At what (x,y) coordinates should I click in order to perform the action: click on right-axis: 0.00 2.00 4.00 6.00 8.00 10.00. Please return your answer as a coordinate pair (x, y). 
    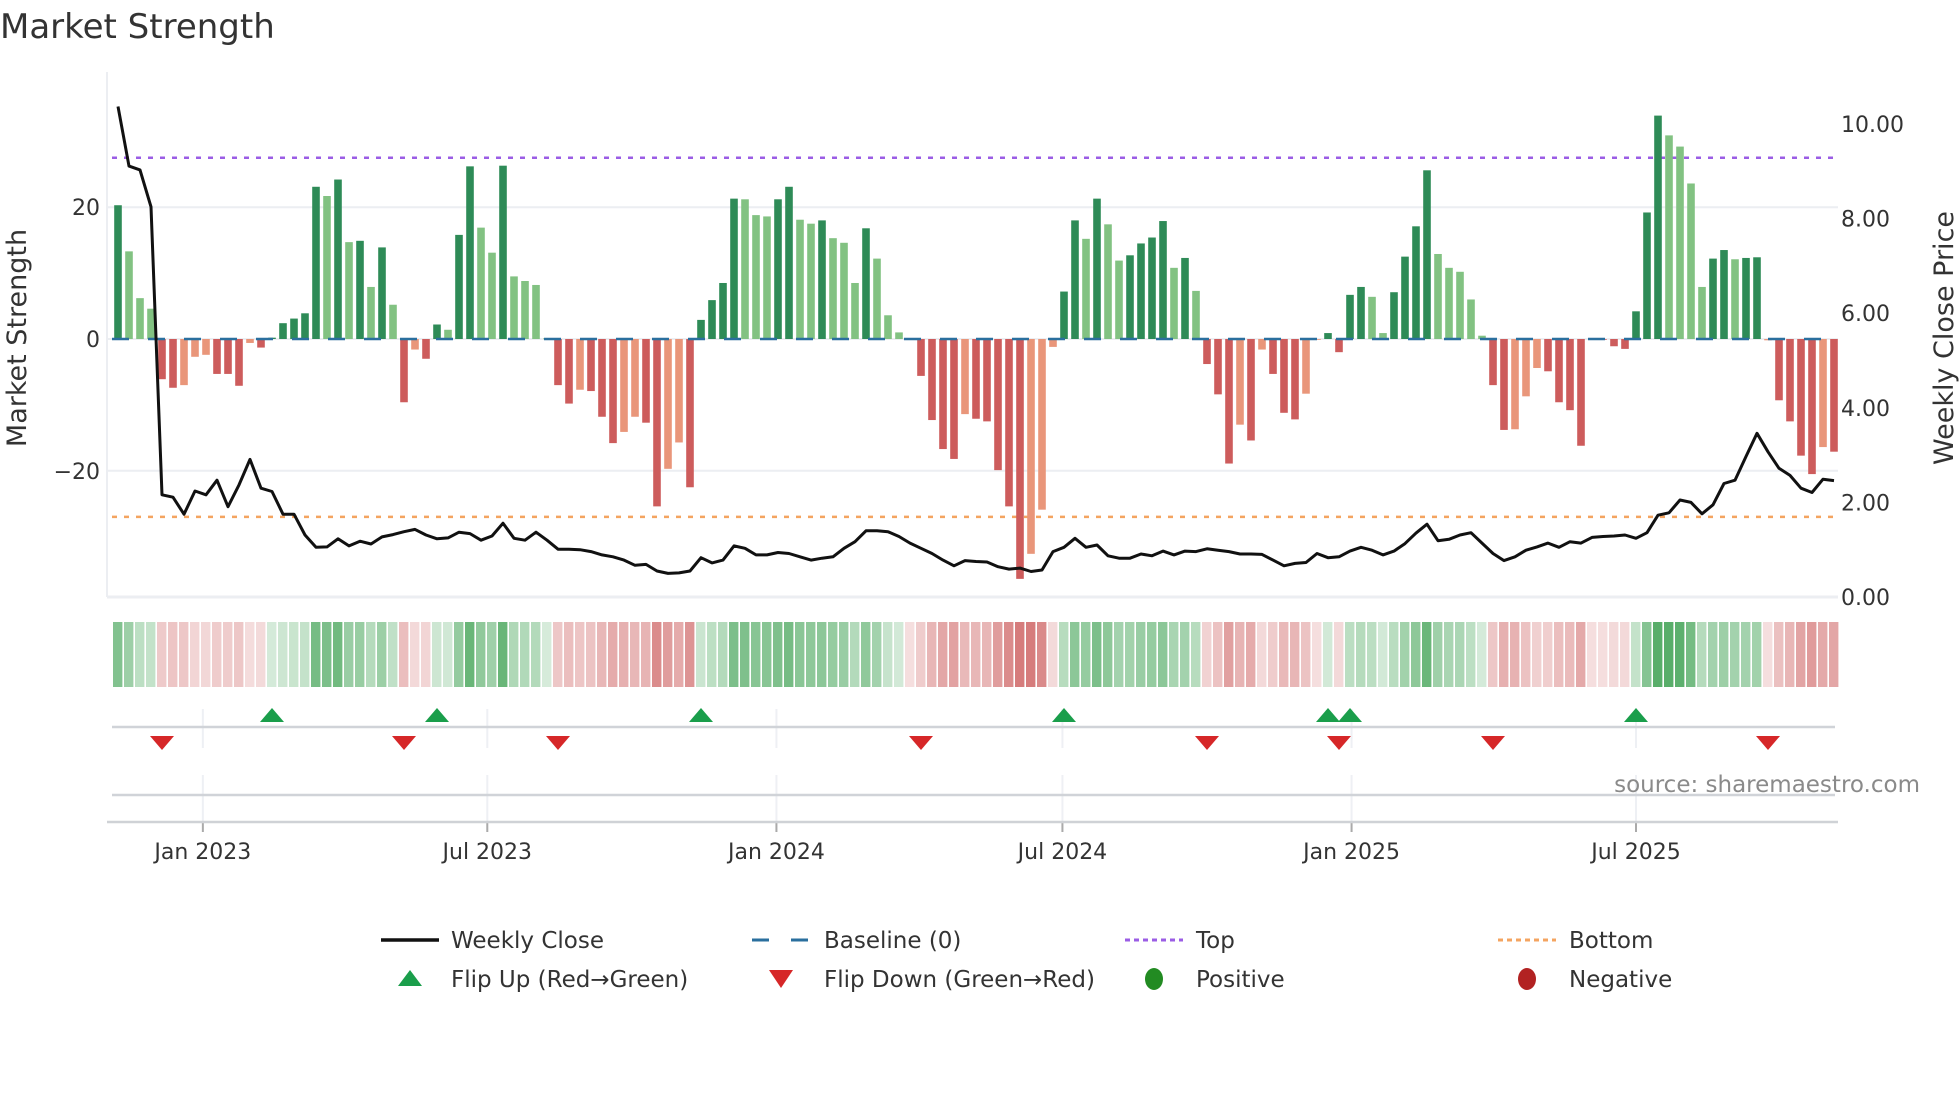
    Looking at the image, I should click on (1872, 362).